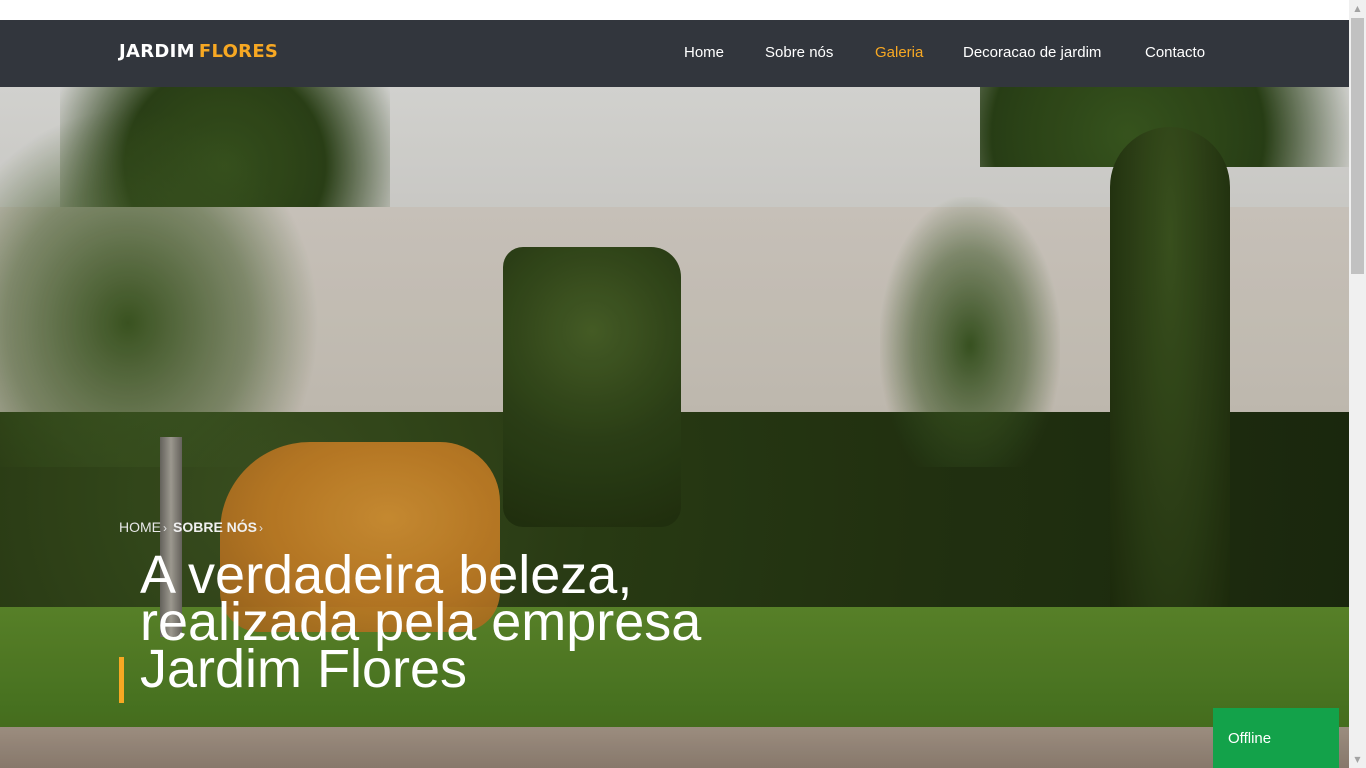 This screenshot has height=768, width=1366. What do you see at coordinates (704, 53) in the screenshot?
I see `nav-link-home: Home` at bounding box center [704, 53].